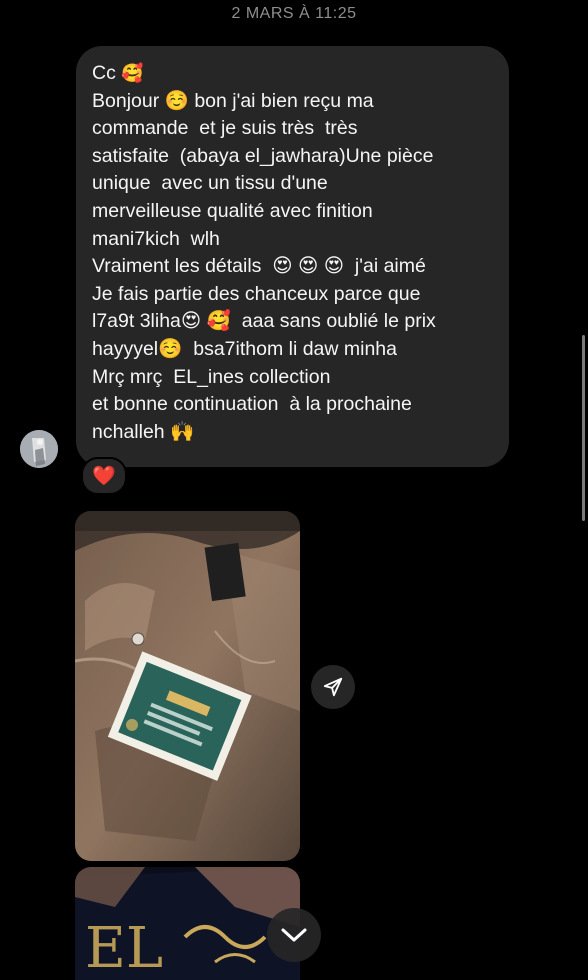  What do you see at coordinates (39, 449) in the screenshot?
I see `sender-avatar` at bounding box center [39, 449].